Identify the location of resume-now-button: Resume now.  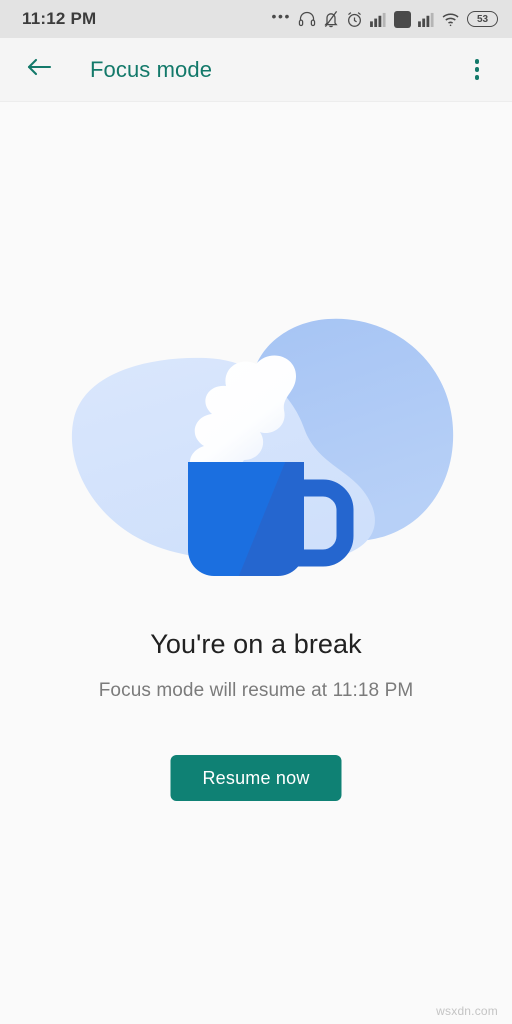
(256, 778).